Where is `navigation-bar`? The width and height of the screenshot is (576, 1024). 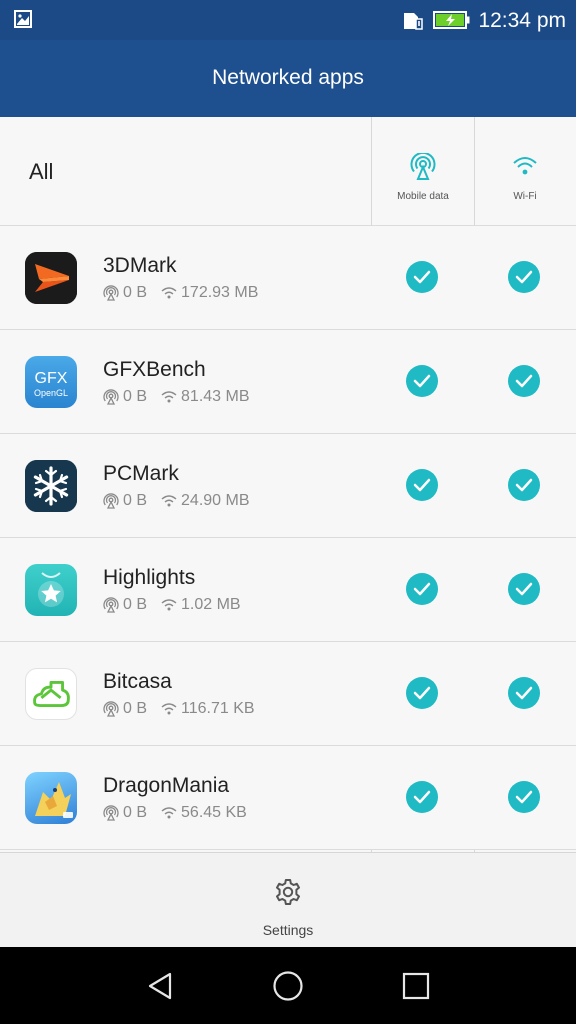 navigation-bar is located at coordinates (288, 985).